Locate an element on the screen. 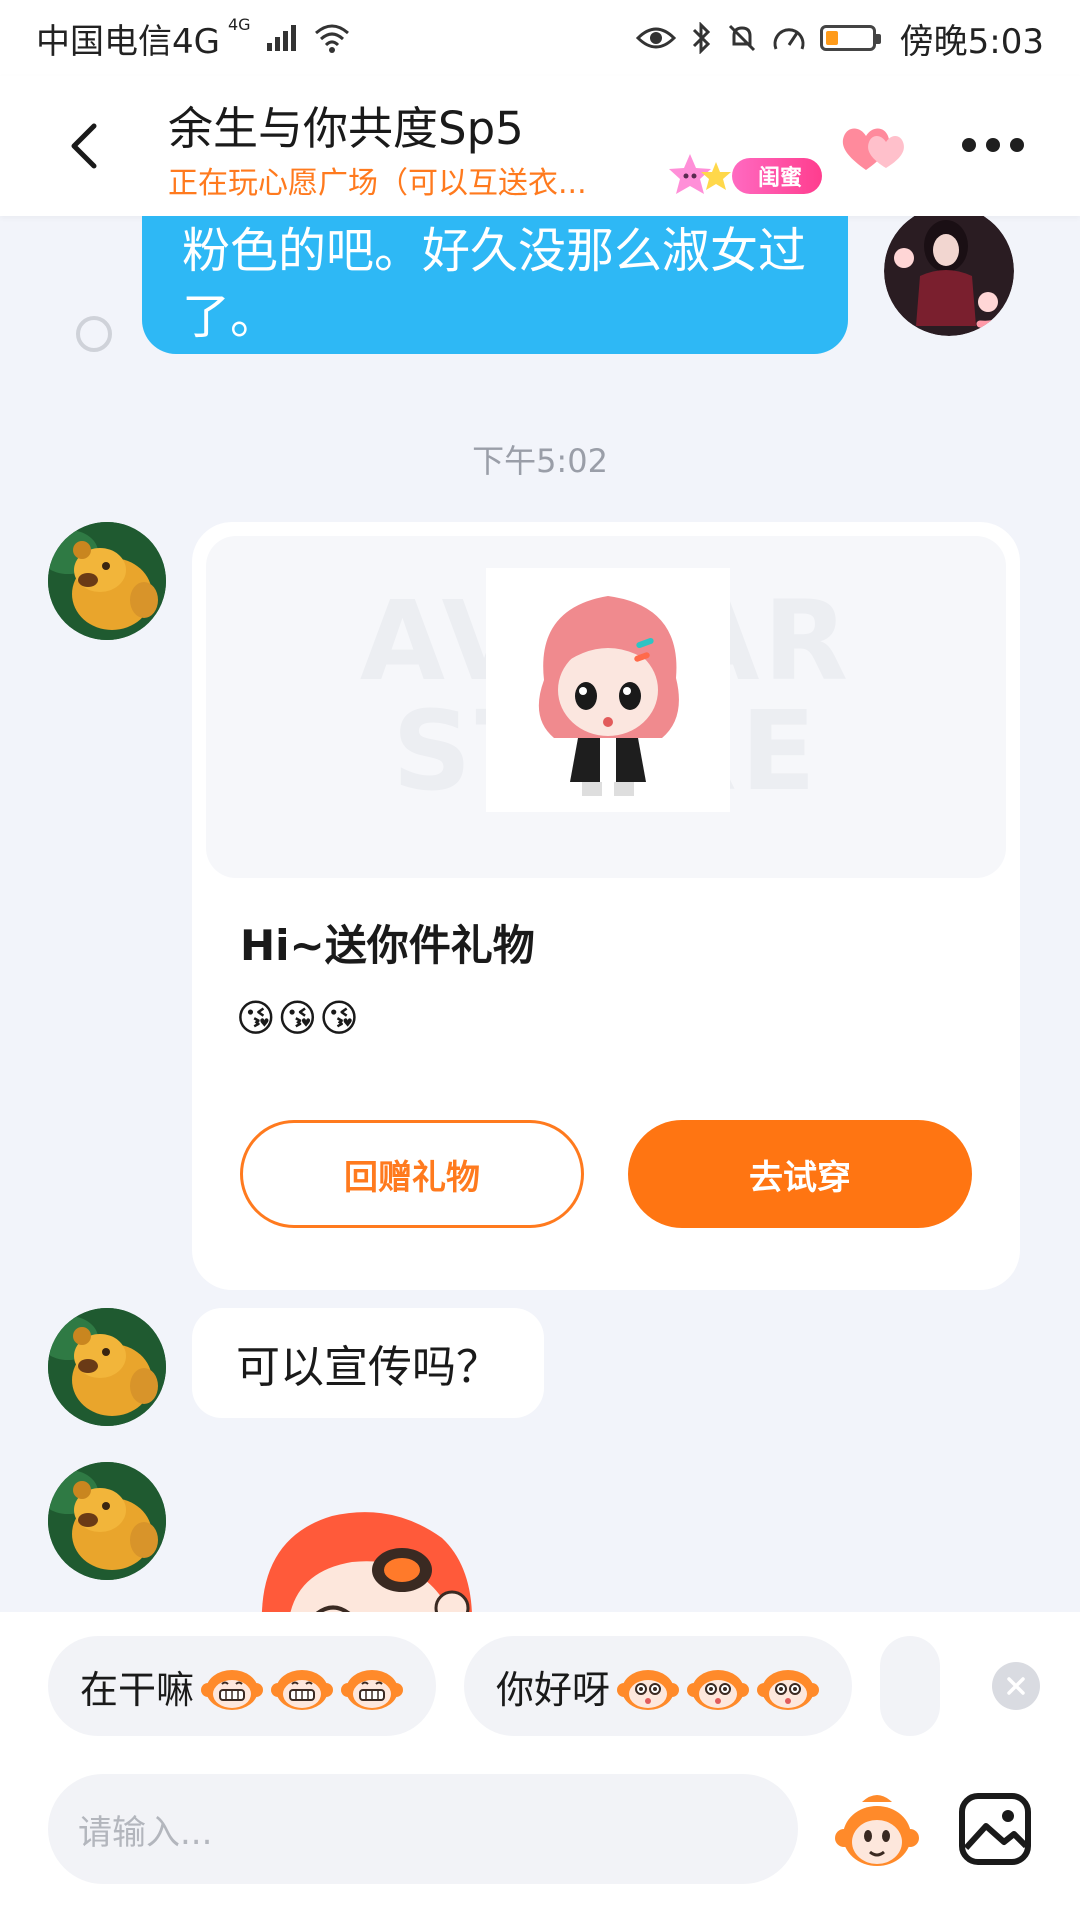 Image resolution: width=1080 pixels, height=1920 pixels. chibi-avatar-image is located at coordinates (608, 690).